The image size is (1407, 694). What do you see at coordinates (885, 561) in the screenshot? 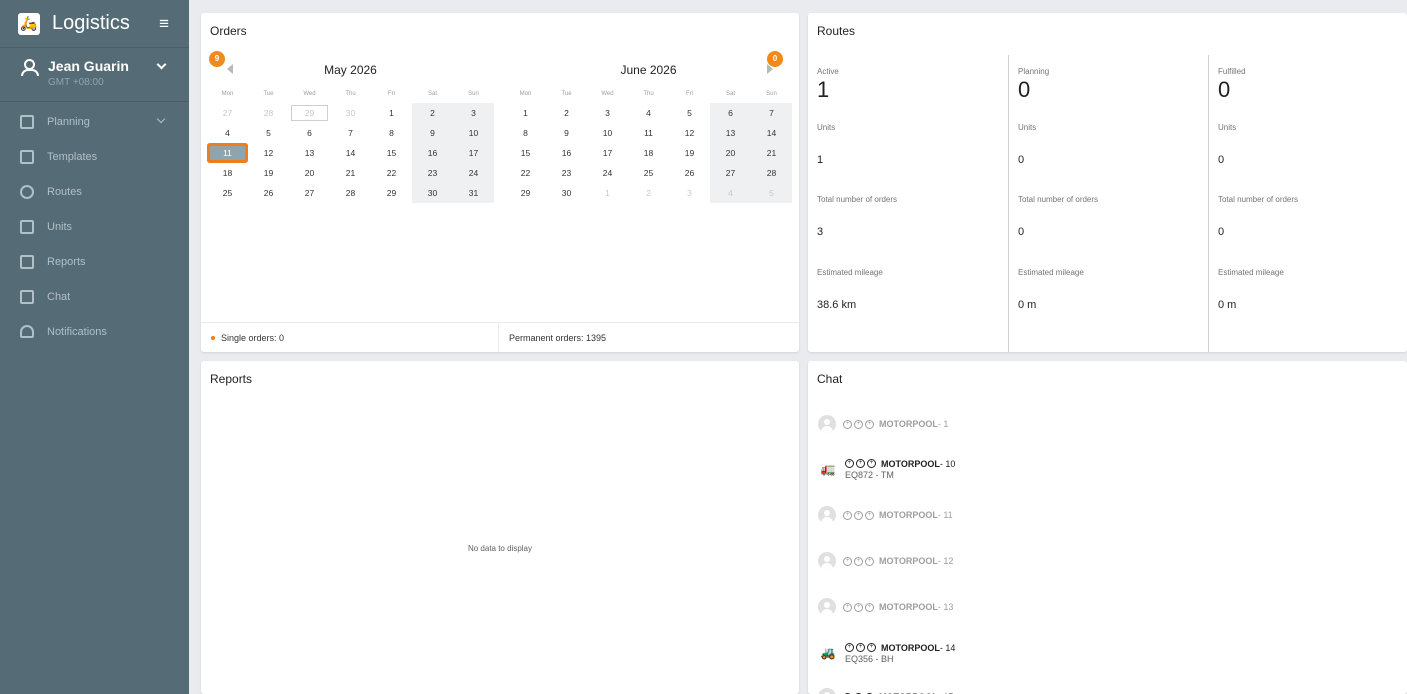
I see `chat-item: + + + MOTORPOOL - 12` at bounding box center [885, 561].